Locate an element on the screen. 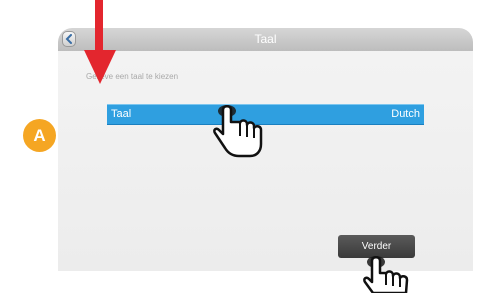  step-badge: A is located at coordinates (39, 135).